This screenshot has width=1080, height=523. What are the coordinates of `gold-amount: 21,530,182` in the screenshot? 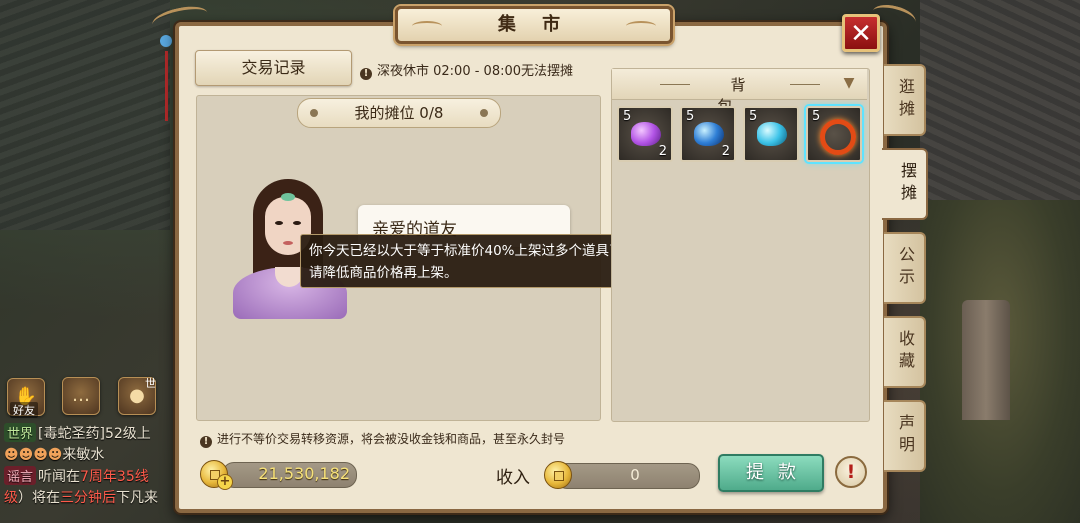 It's located at (304, 473).